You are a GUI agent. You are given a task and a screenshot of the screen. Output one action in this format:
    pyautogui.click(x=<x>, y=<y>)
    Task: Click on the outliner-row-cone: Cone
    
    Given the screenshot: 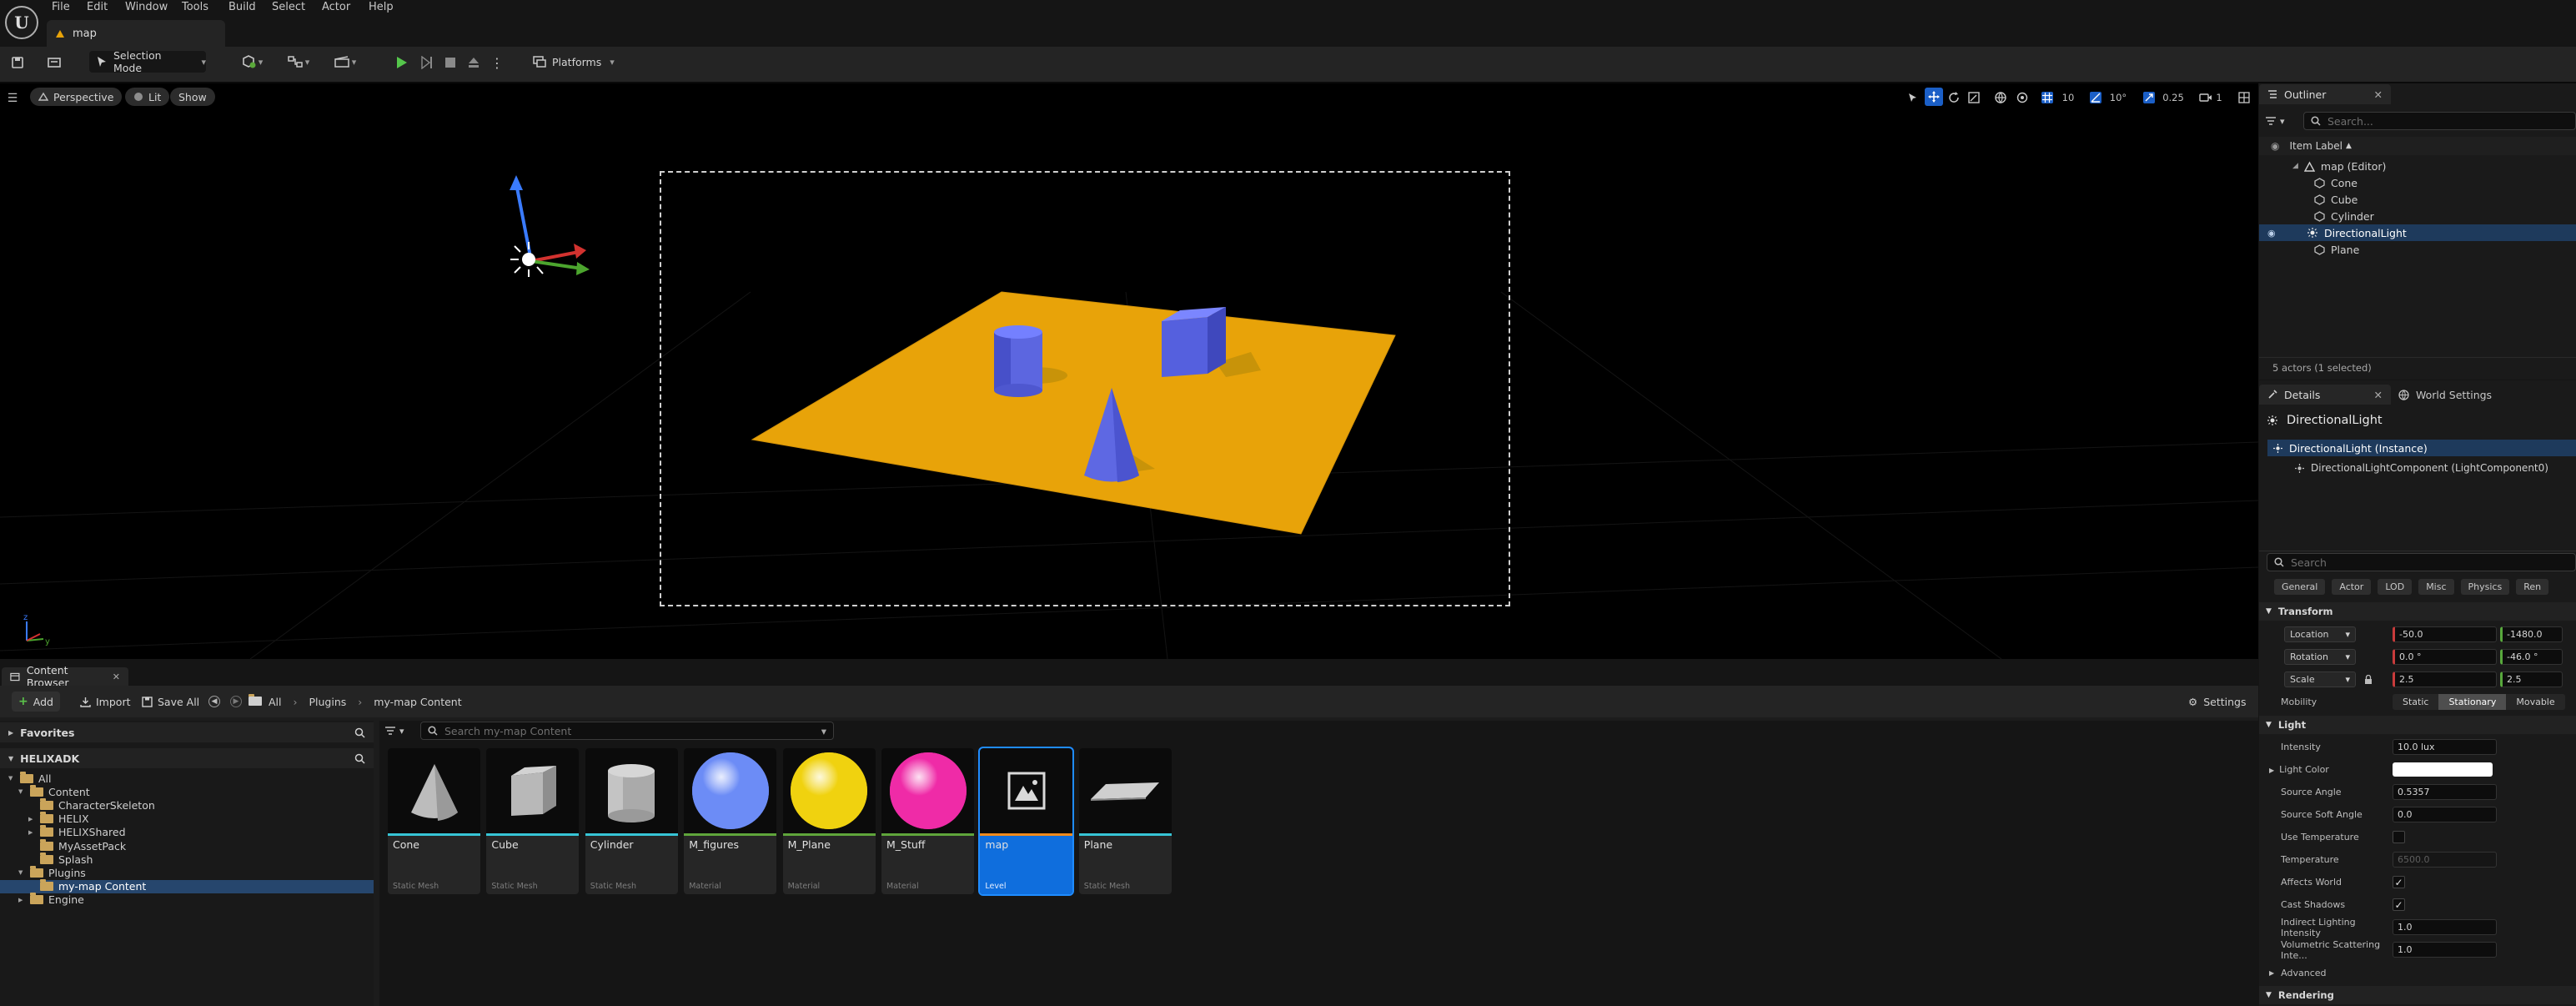 What is the action you would take?
    pyautogui.click(x=2417, y=183)
    